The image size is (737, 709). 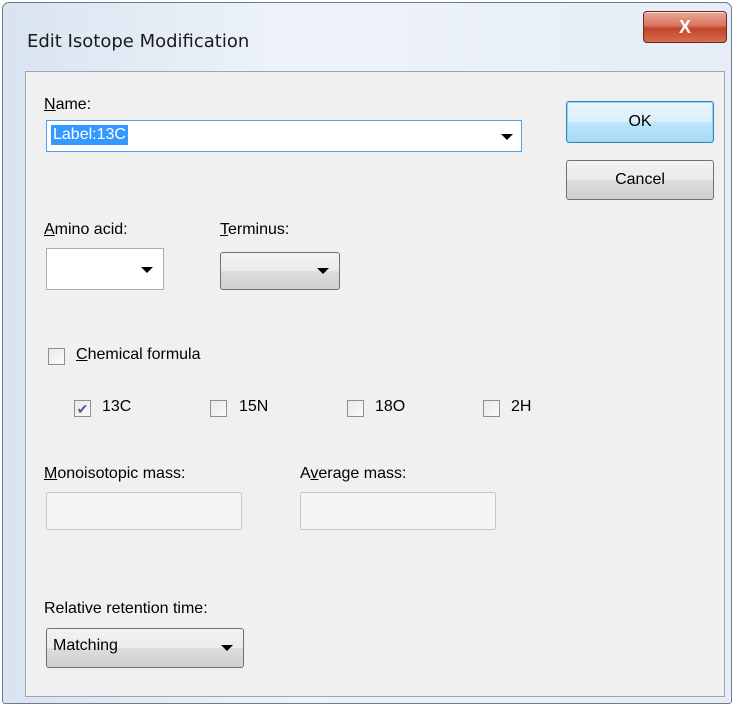 I want to click on isotope-13c-checkbox: ✔, so click(x=82, y=408).